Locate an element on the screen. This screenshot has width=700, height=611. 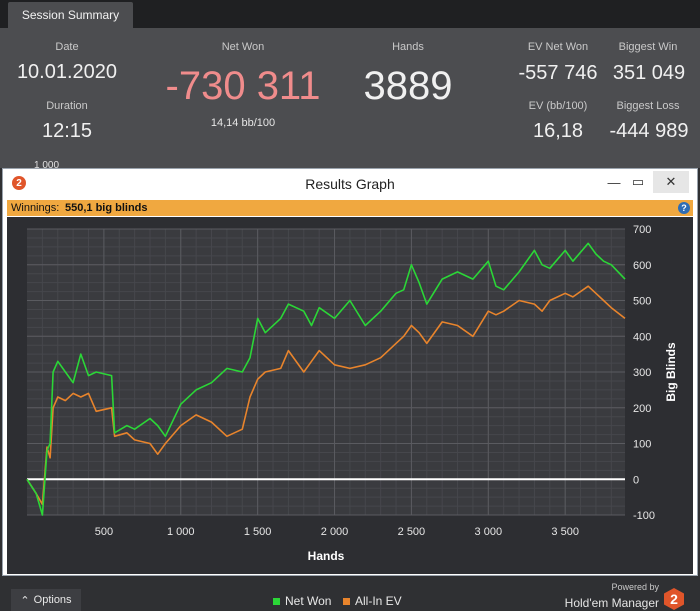
y-axis-title: Big Blinds is located at coordinates (671, 372).